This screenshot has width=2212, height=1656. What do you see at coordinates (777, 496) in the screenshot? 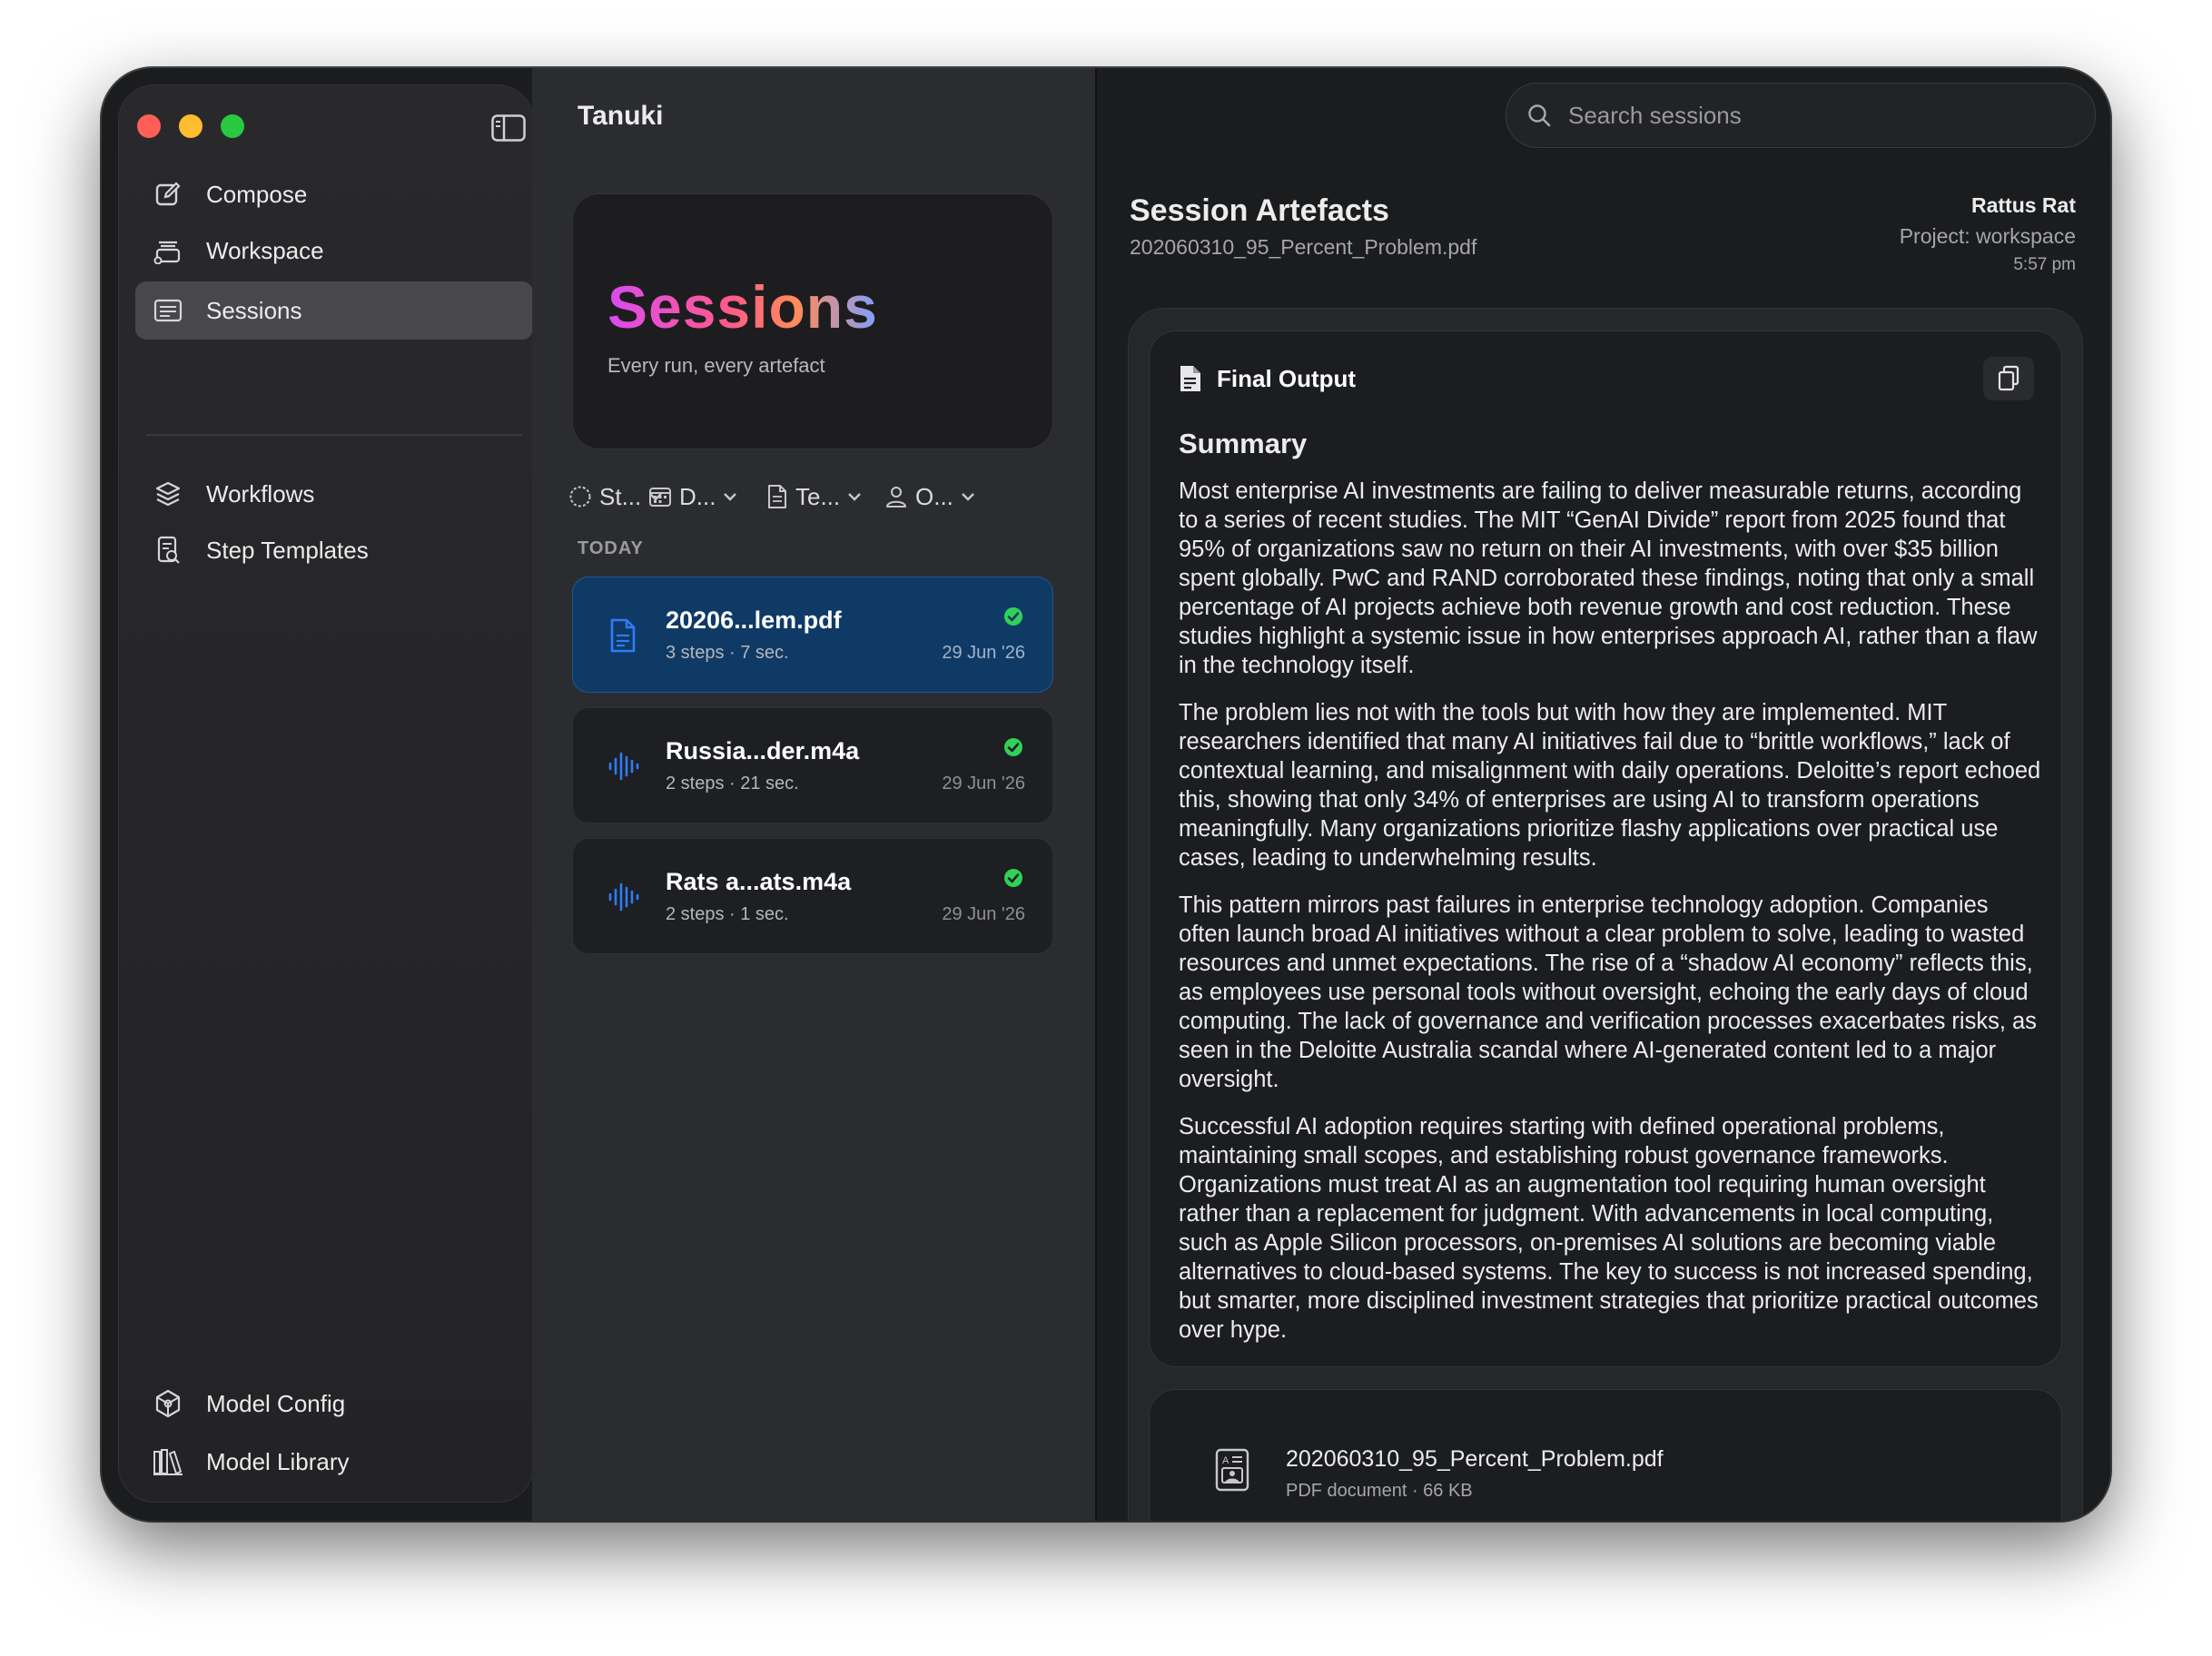
I see `document-icon` at bounding box center [777, 496].